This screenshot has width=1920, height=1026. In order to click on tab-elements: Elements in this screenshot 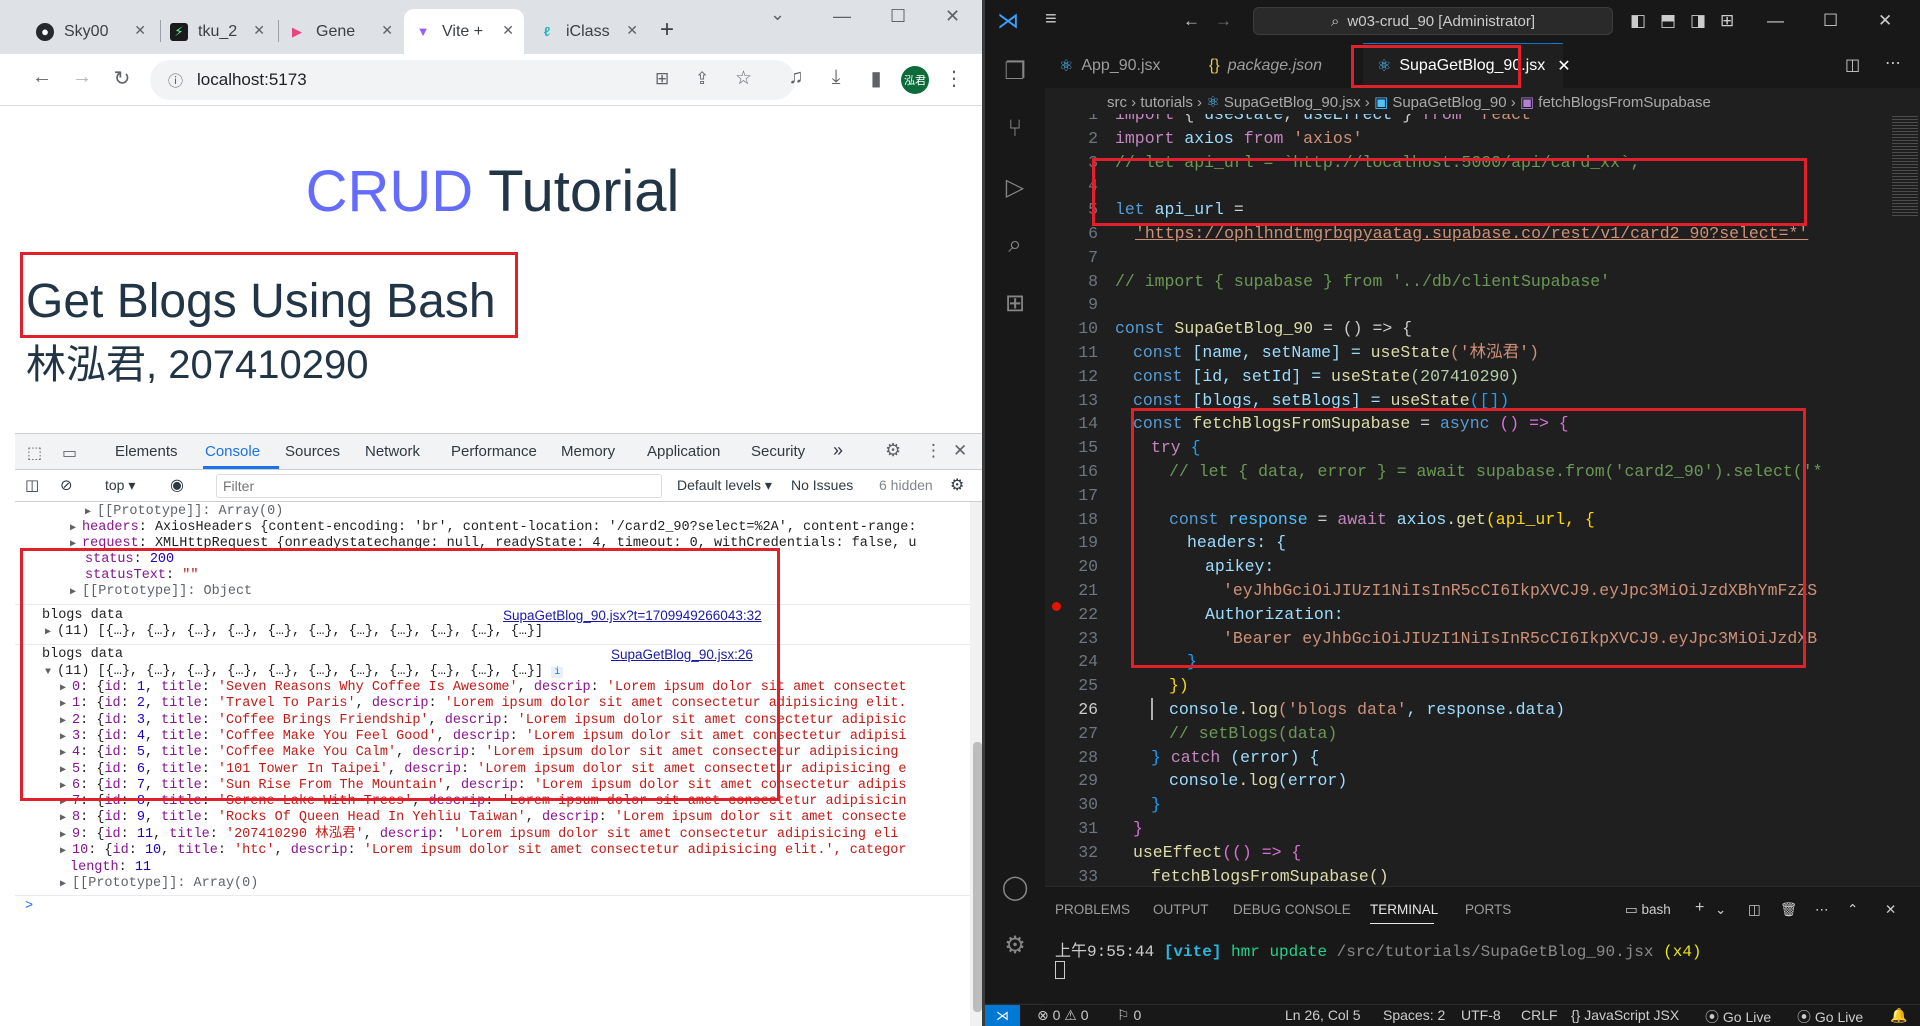, I will do `click(146, 451)`.